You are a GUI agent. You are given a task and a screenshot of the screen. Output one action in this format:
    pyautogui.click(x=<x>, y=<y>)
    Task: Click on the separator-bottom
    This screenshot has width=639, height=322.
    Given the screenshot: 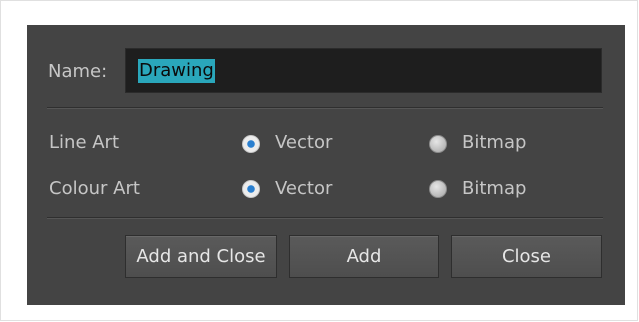 What is the action you would take?
    pyautogui.click(x=325, y=218)
    